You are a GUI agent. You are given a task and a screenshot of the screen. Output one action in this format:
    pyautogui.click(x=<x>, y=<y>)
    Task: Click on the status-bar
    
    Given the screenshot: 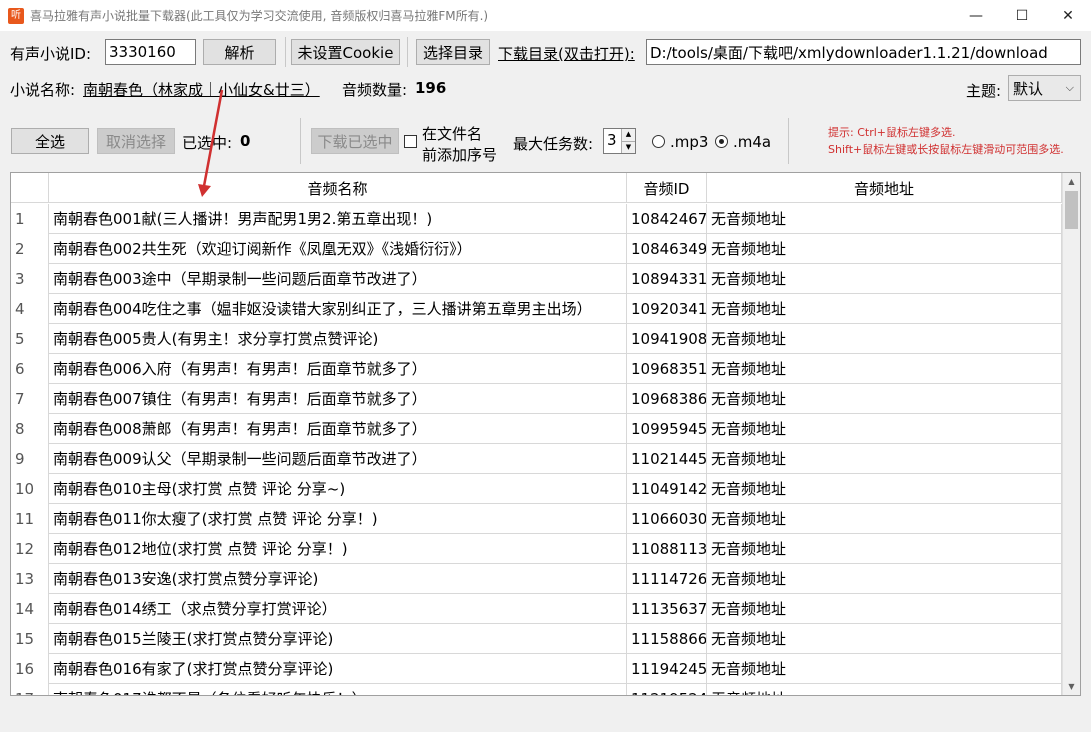 What is the action you would take?
    pyautogui.click(x=545, y=717)
    